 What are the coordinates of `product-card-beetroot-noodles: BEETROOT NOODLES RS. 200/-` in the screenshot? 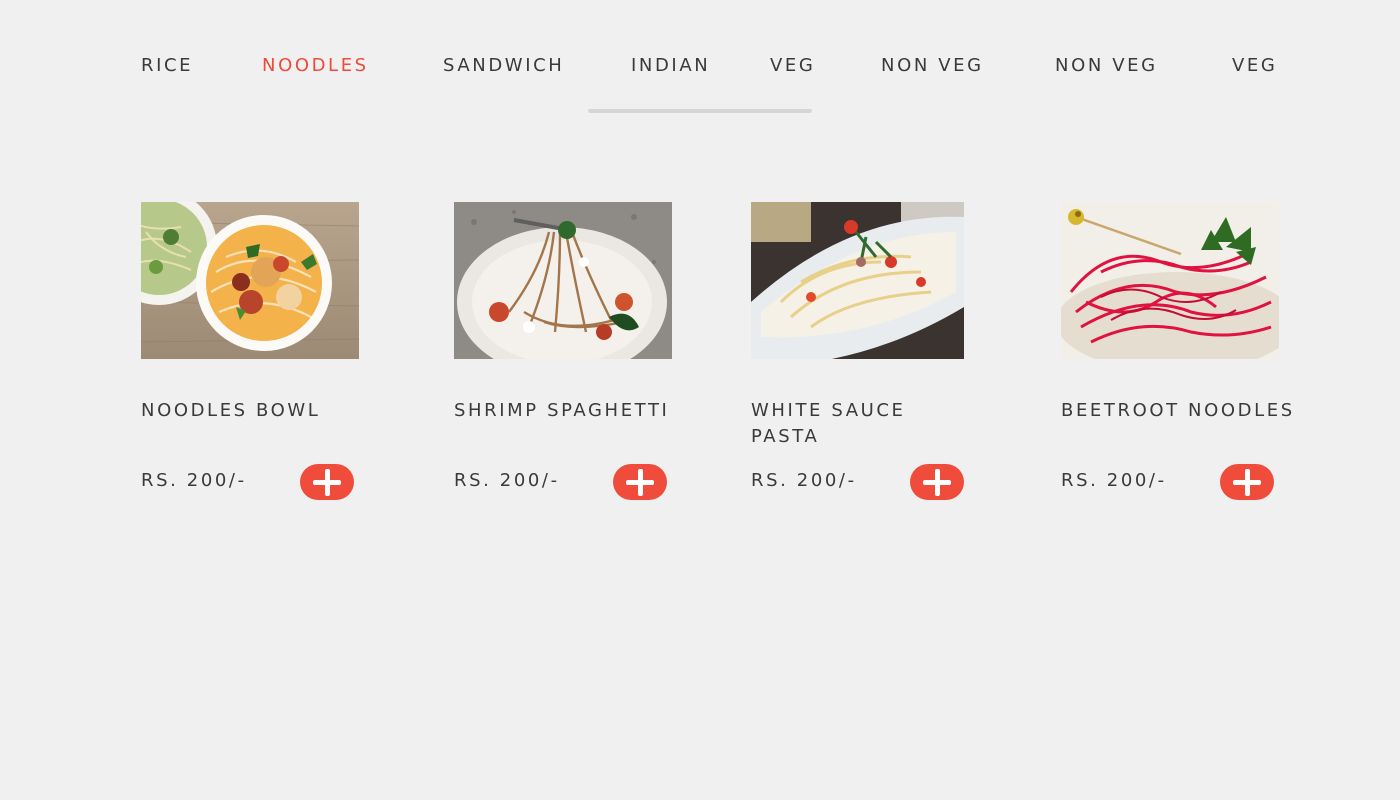 It's located at (1186, 351).